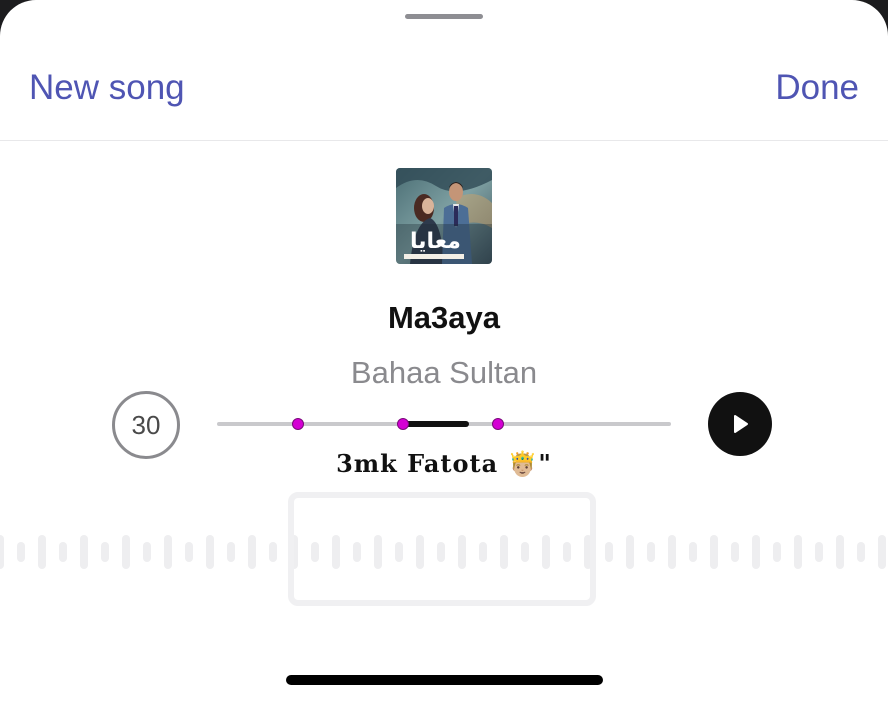  I want to click on home-indicator, so click(444, 680).